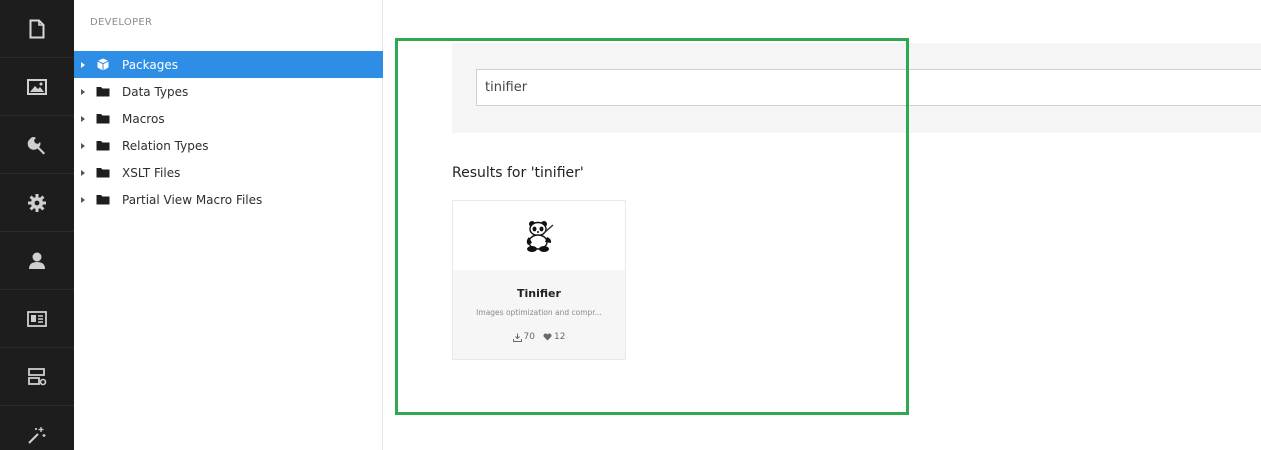 The image size is (1261, 450). I want to click on tree-item-label: XSLT Files, so click(151, 172).